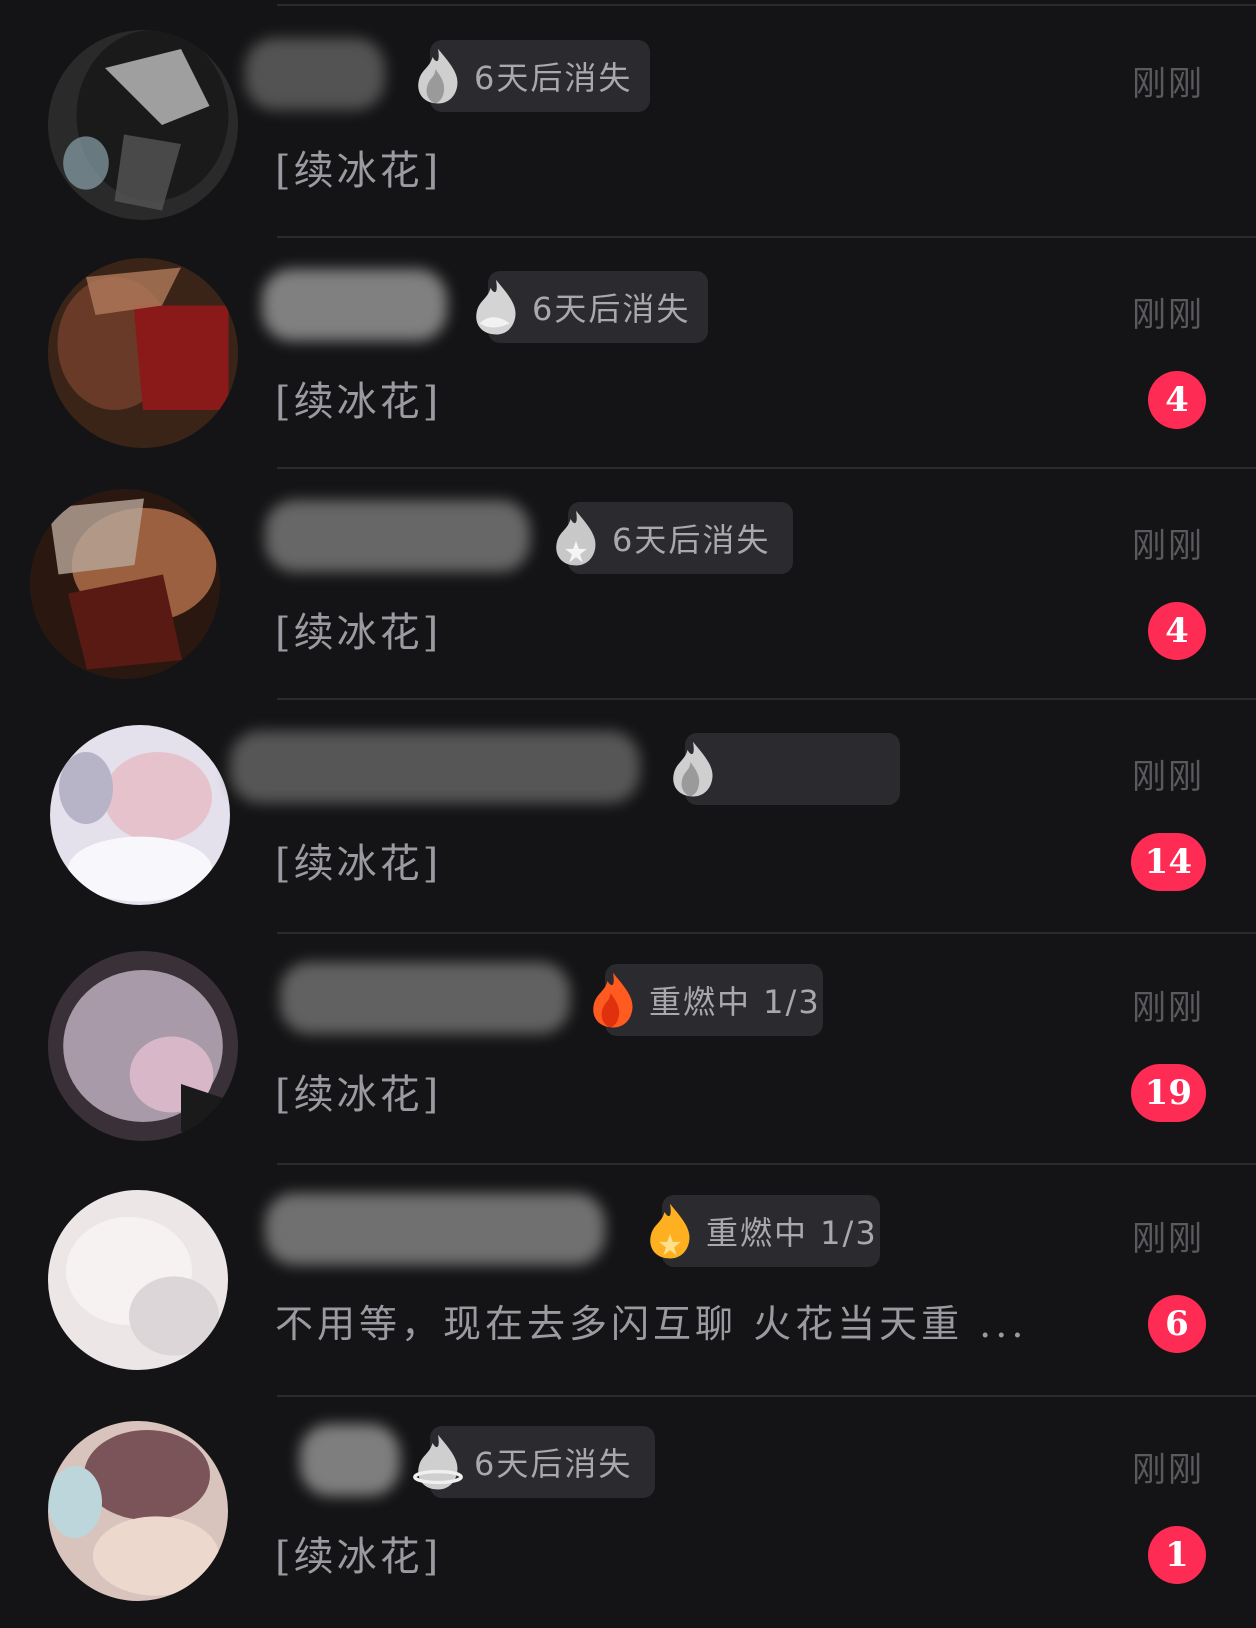 This screenshot has height=1628, width=1256. I want to click on grey-leaf-flame-icon, so click(496, 307).